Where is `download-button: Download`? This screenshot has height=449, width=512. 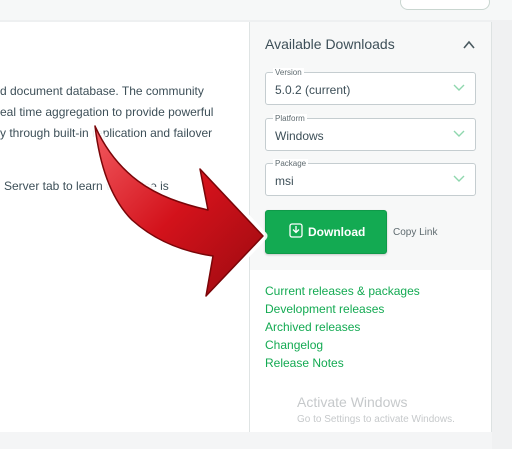
download-button: Download is located at coordinates (326, 232).